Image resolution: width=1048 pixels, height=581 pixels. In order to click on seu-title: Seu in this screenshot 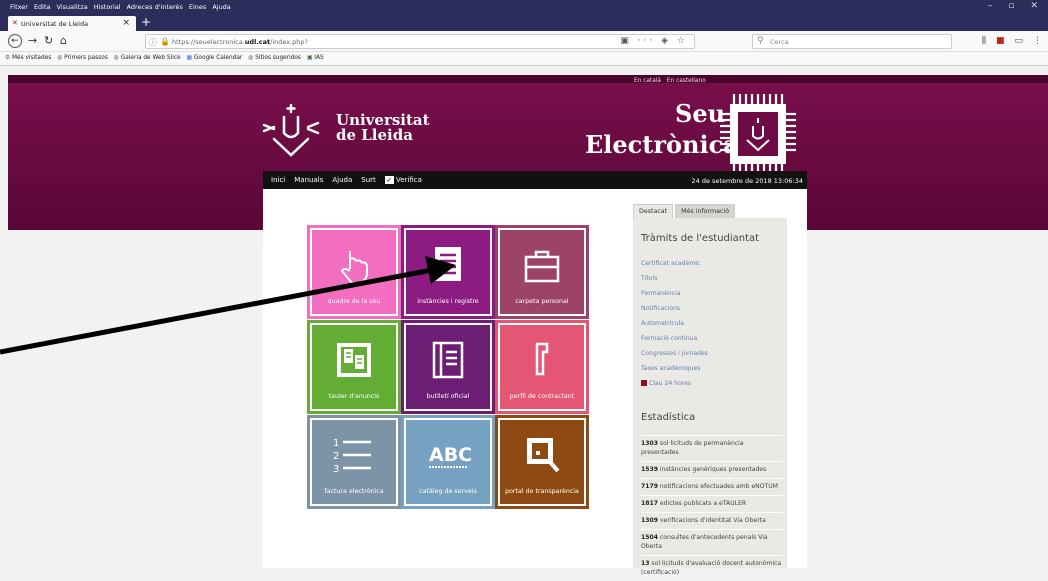, I will do `click(700, 113)`.